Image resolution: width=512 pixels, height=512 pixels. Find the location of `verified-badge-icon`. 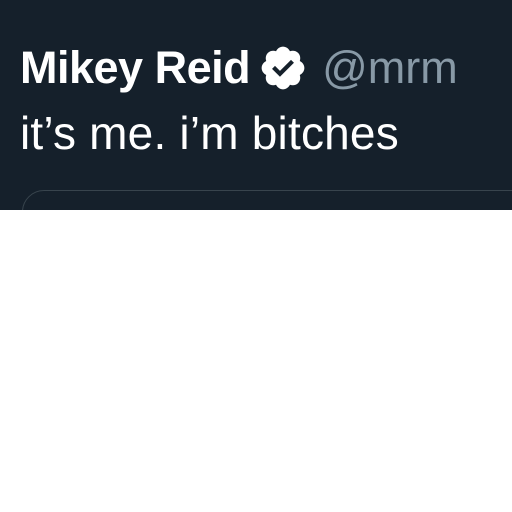

verified-badge-icon is located at coordinates (283, 68).